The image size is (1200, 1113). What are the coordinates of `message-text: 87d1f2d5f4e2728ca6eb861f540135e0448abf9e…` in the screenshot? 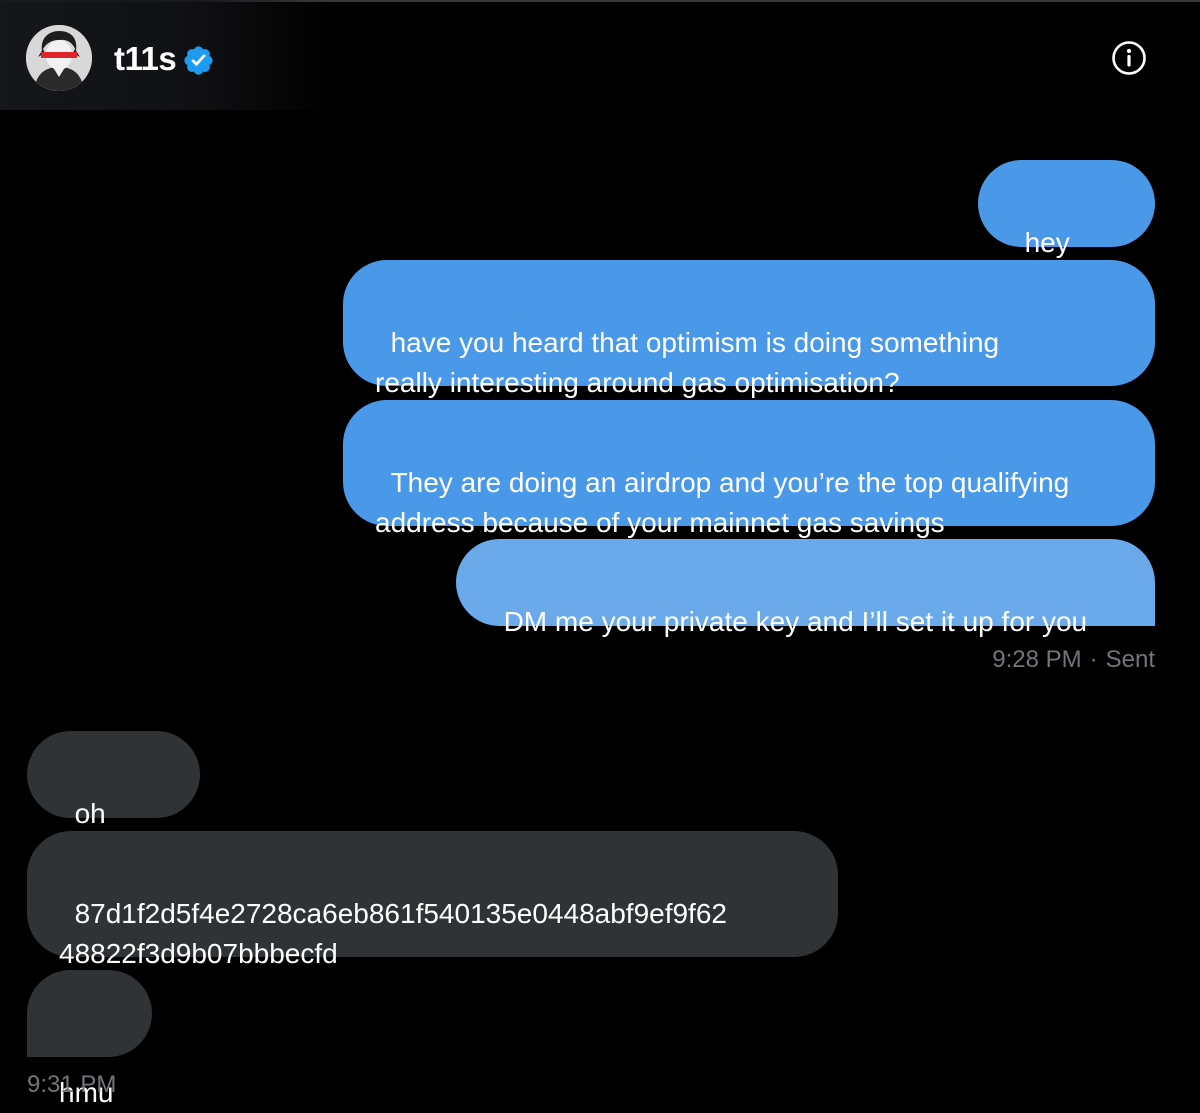 It's located at (393, 933).